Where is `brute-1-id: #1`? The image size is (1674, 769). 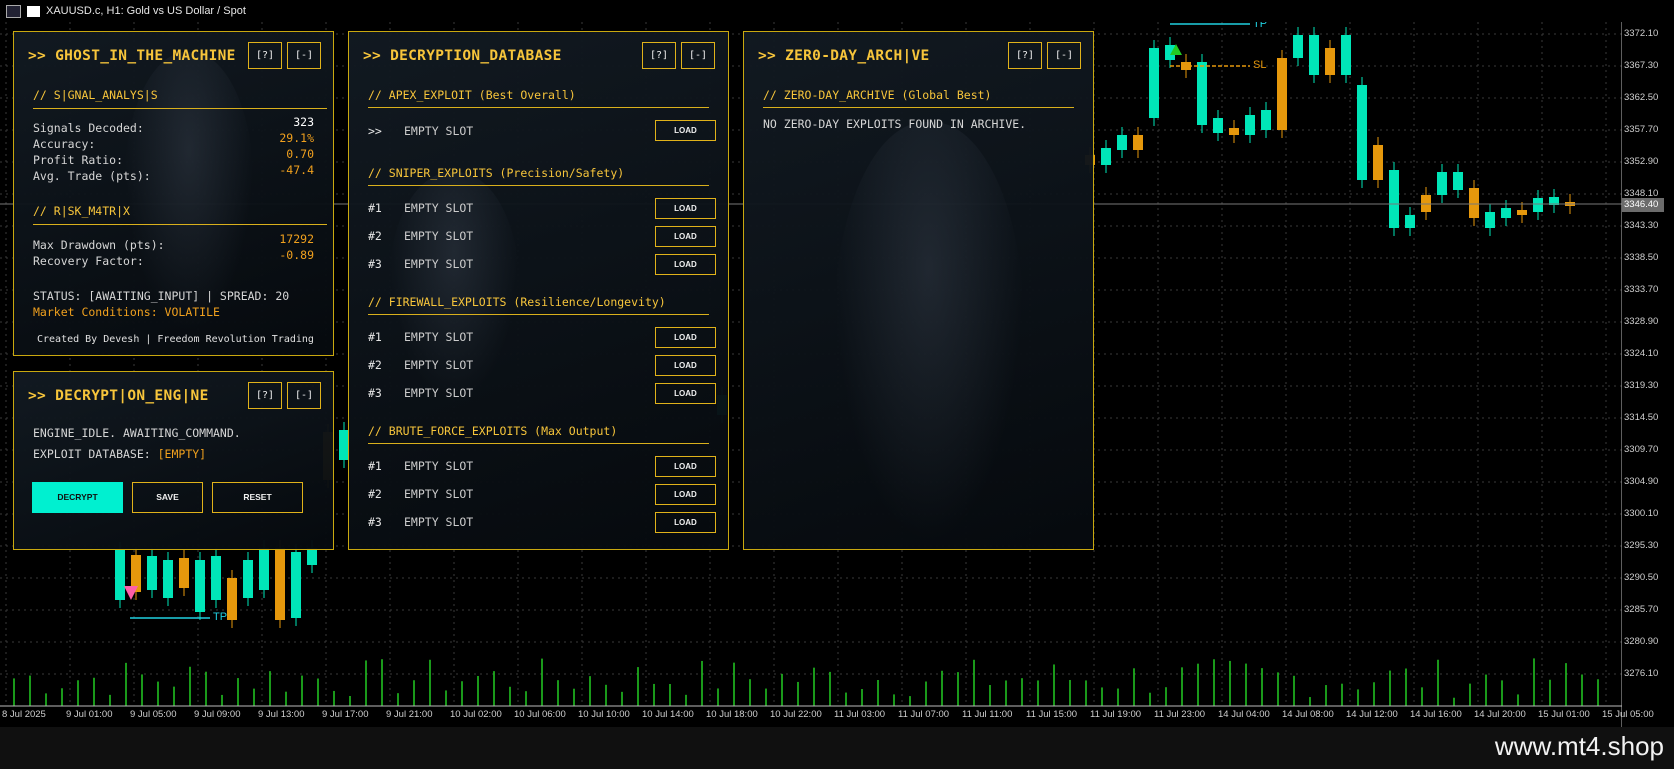
brute-1-id: #1 is located at coordinates (375, 466).